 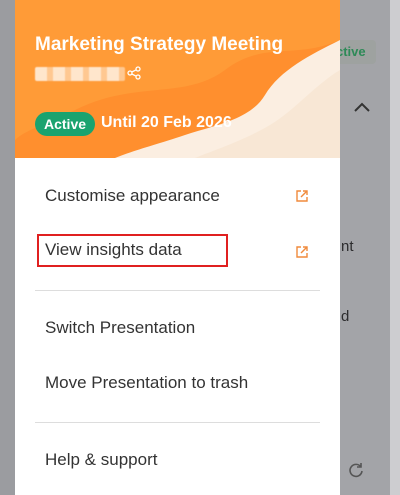 What do you see at coordinates (356, 470) in the screenshot?
I see `refresh-icon` at bounding box center [356, 470].